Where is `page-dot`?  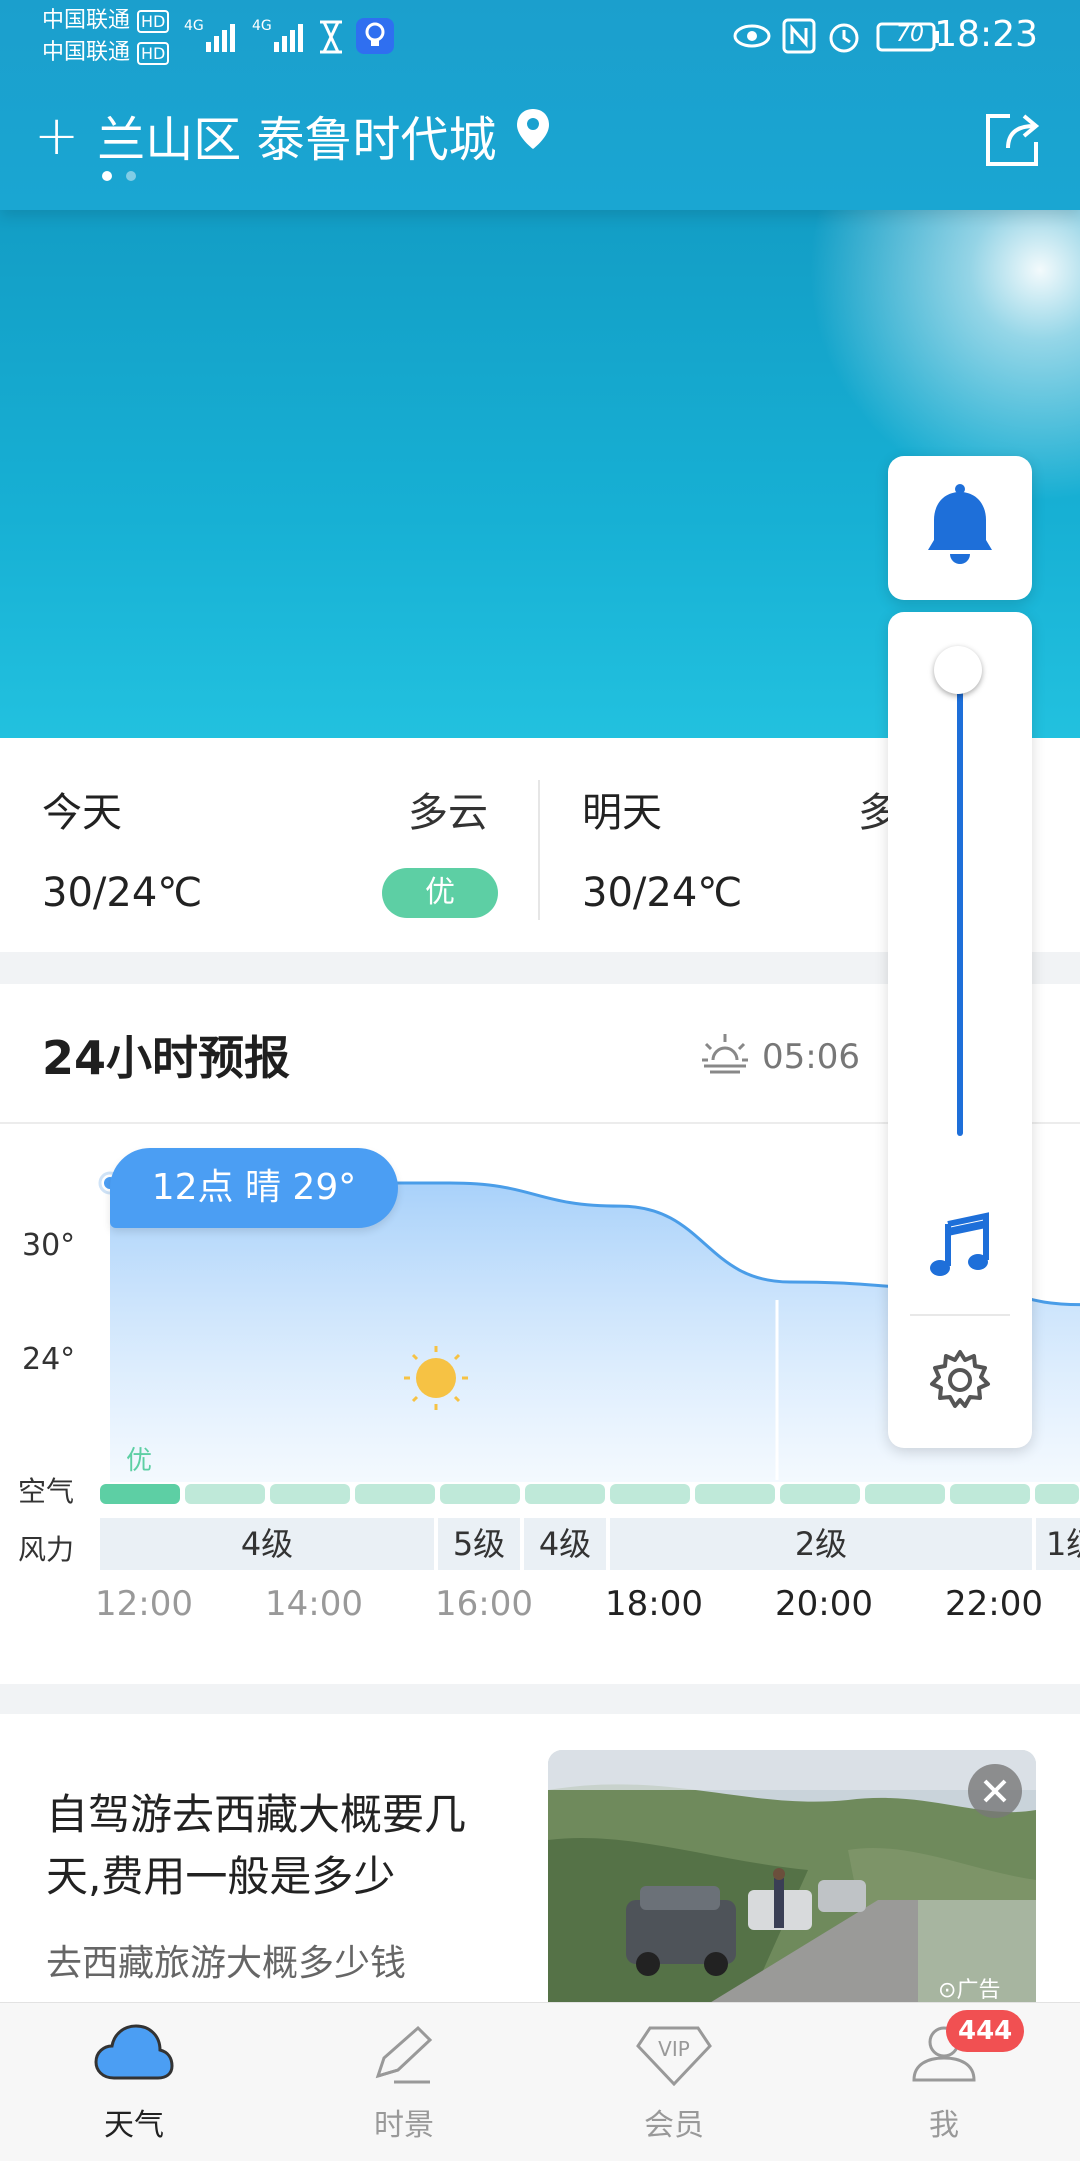 page-dot is located at coordinates (131, 176).